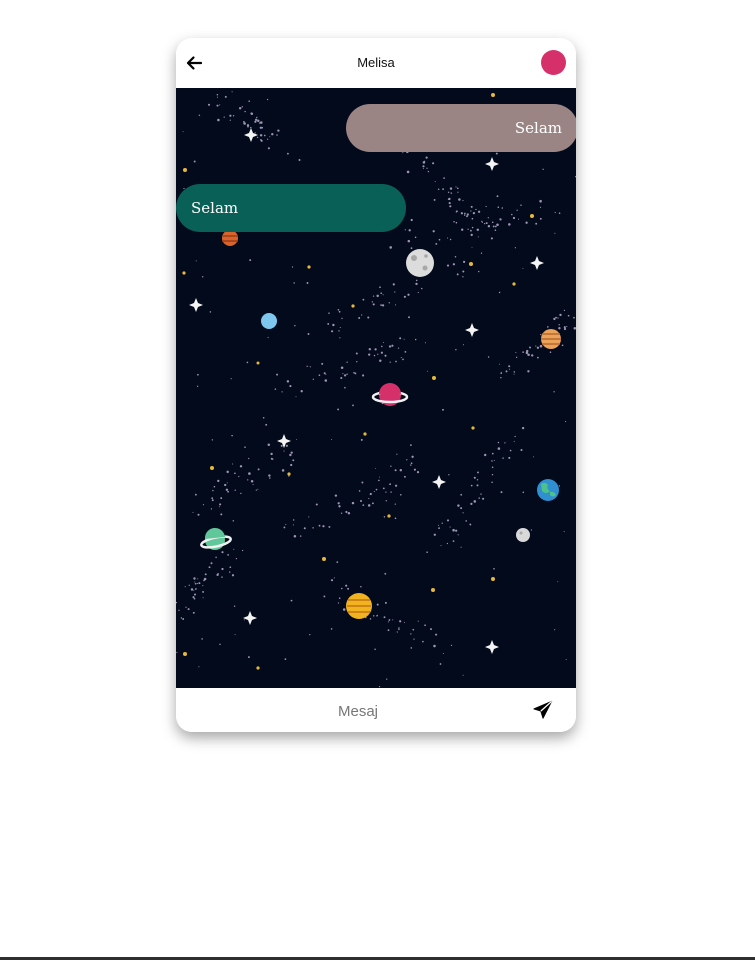 The width and height of the screenshot is (755, 960). Describe the element at coordinates (548, 490) in the screenshot. I see `earth-planet` at that location.